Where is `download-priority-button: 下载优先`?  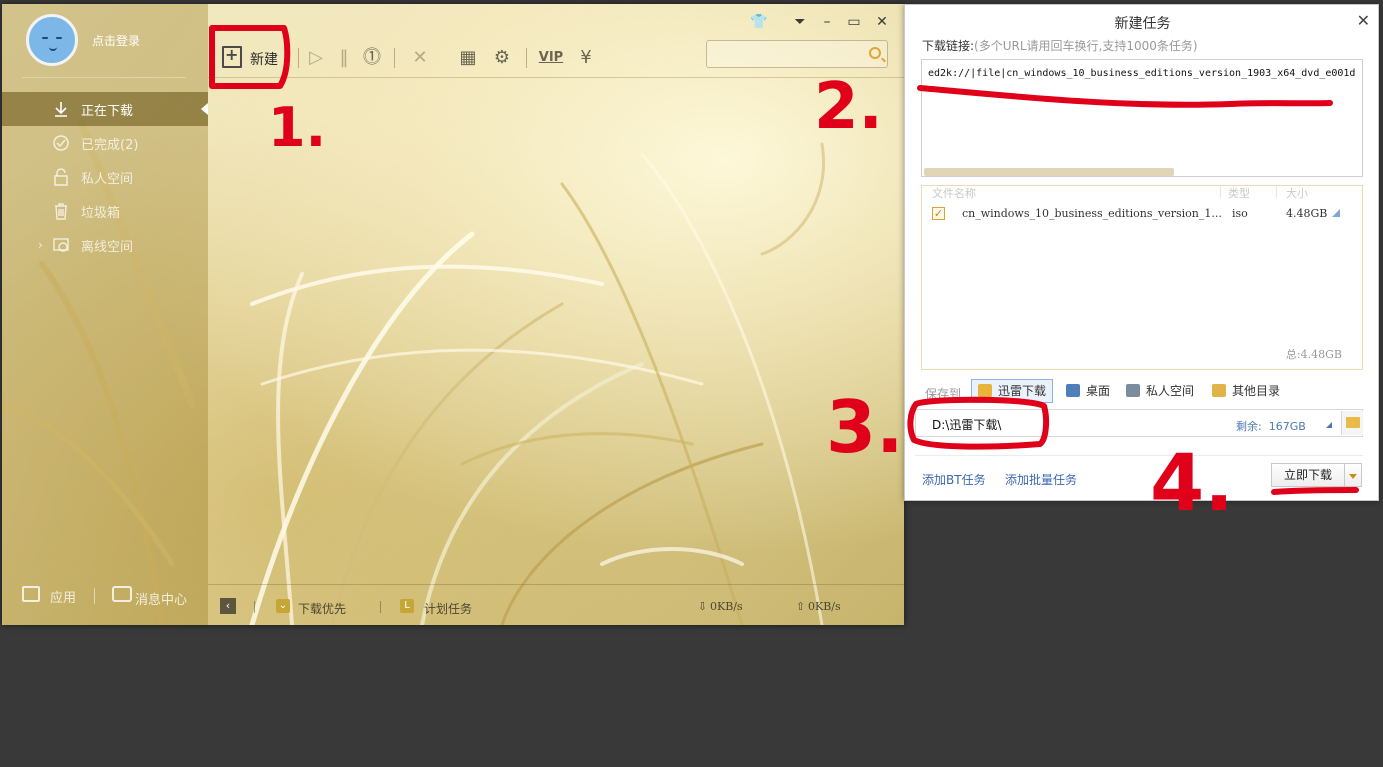
download-priority-button: 下载优先 is located at coordinates (322, 608).